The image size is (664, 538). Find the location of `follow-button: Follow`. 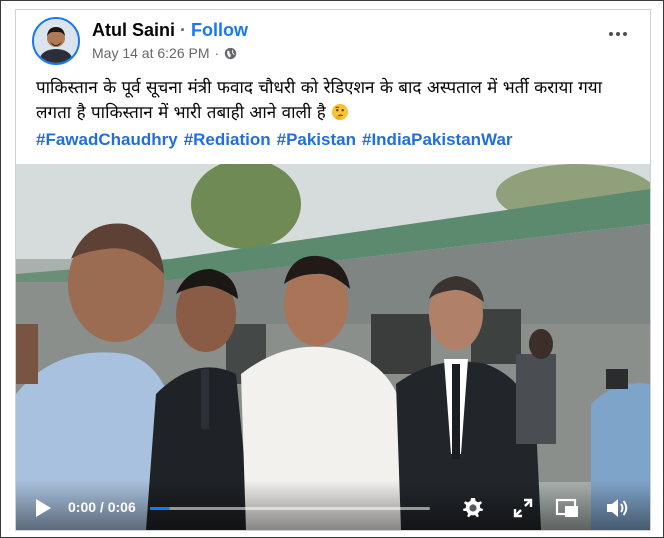

follow-button: Follow is located at coordinates (219, 30).